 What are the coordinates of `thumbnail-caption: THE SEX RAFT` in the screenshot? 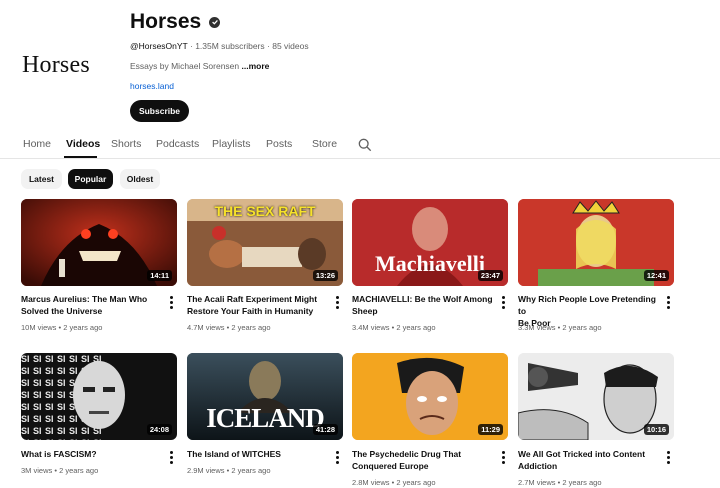 It's located at (265, 211).